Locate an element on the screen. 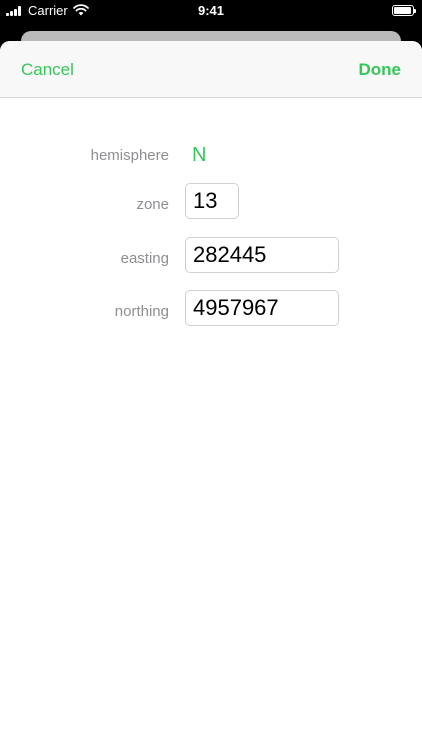 This screenshot has width=422, height=750. status-time: 9:41 is located at coordinates (211, 10).